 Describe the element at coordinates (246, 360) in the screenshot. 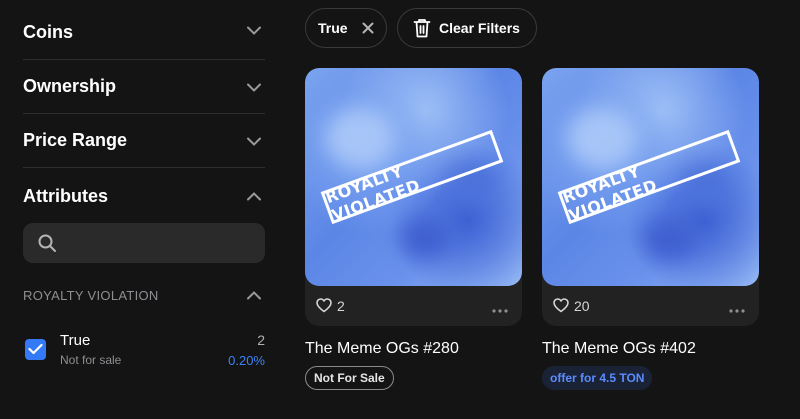

I see `attribute-percent: 0.20%` at that location.